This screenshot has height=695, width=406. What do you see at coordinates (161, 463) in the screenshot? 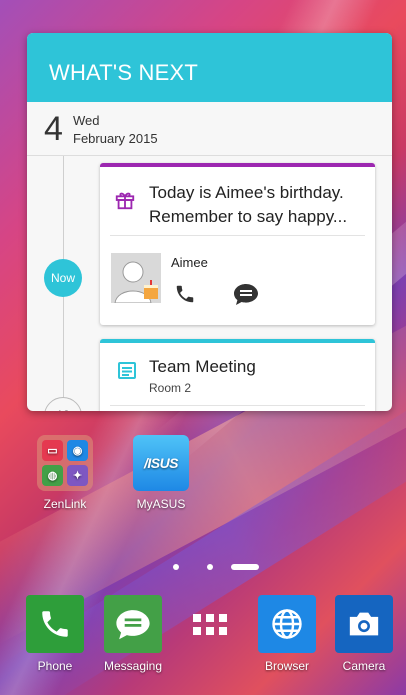
I see `myasus-icon: /ISUS` at bounding box center [161, 463].